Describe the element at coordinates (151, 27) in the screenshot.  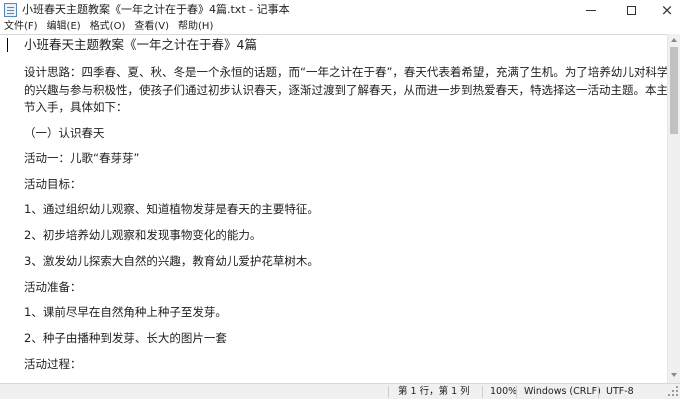
I see `menu-view: 查看(V)` at that location.